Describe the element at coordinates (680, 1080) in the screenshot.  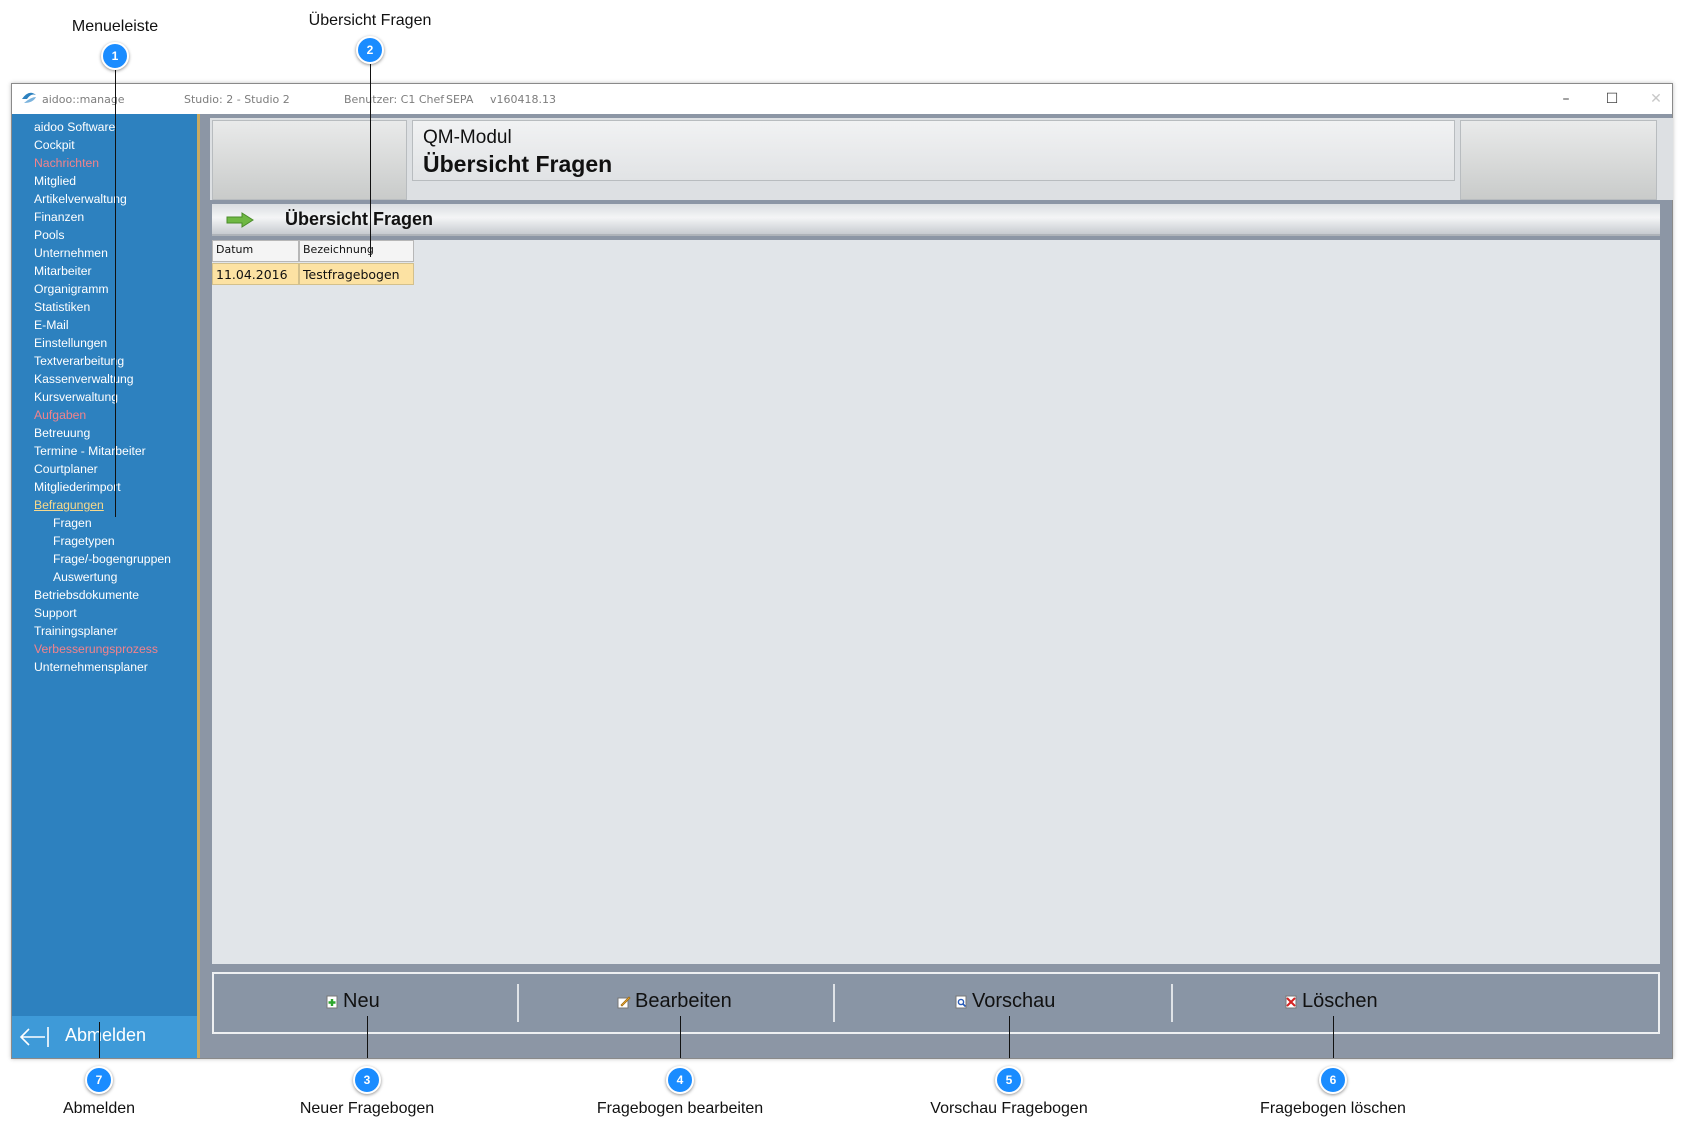
I see `callout-badge-4: 4` at that location.